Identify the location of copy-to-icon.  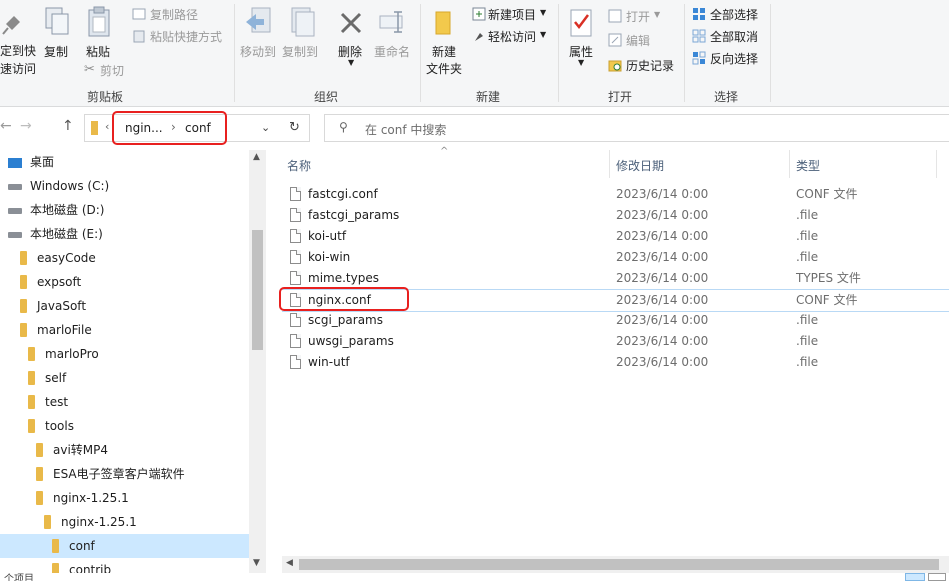
(303, 22).